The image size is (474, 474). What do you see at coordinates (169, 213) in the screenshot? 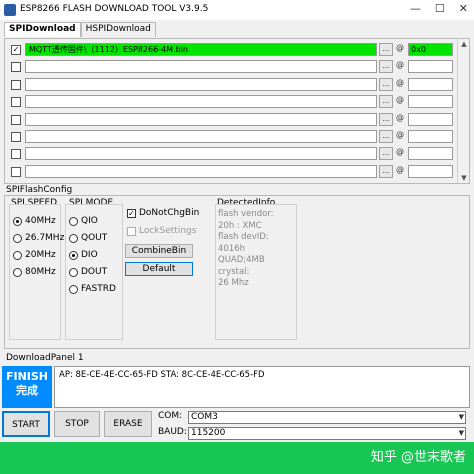
I see `do-not-chg-bin-label: DoNotChgBin` at bounding box center [169, 213].